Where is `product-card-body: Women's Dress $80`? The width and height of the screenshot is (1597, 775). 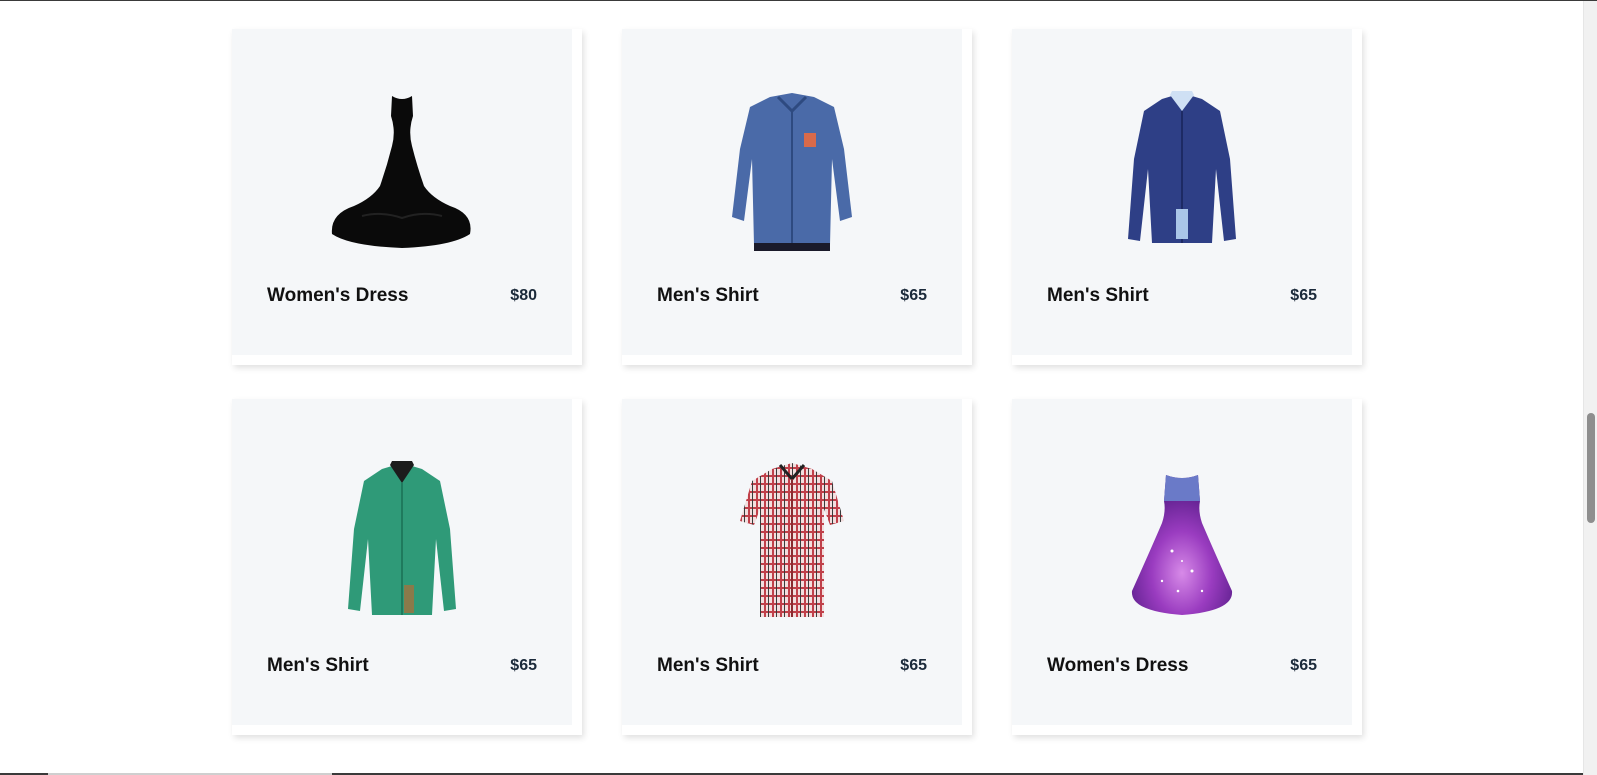
product-card-body: Women's Dress $80 is located at coordinates (402, 192).